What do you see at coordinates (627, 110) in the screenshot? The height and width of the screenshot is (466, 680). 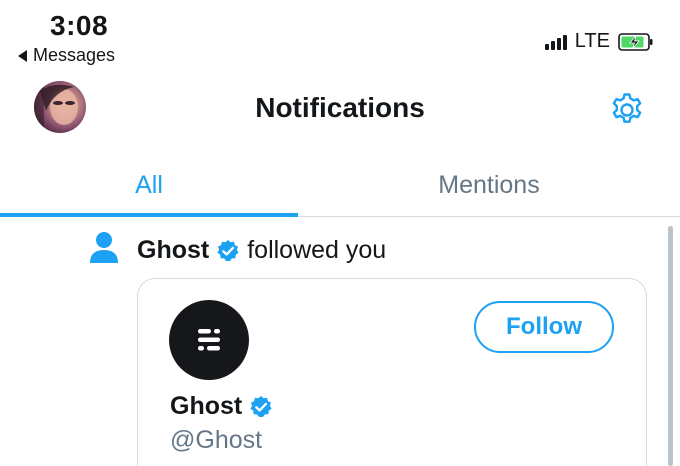 I see `gear-icon` at bounding box center [627, 110].